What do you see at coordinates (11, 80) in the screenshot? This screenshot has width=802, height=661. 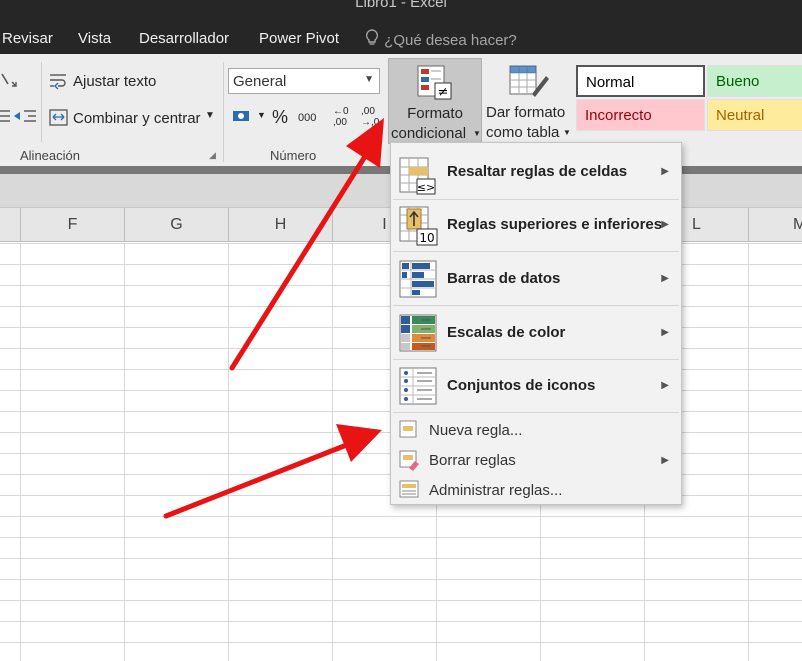 I see `orientation-icon` at bounding box center [11, 80].